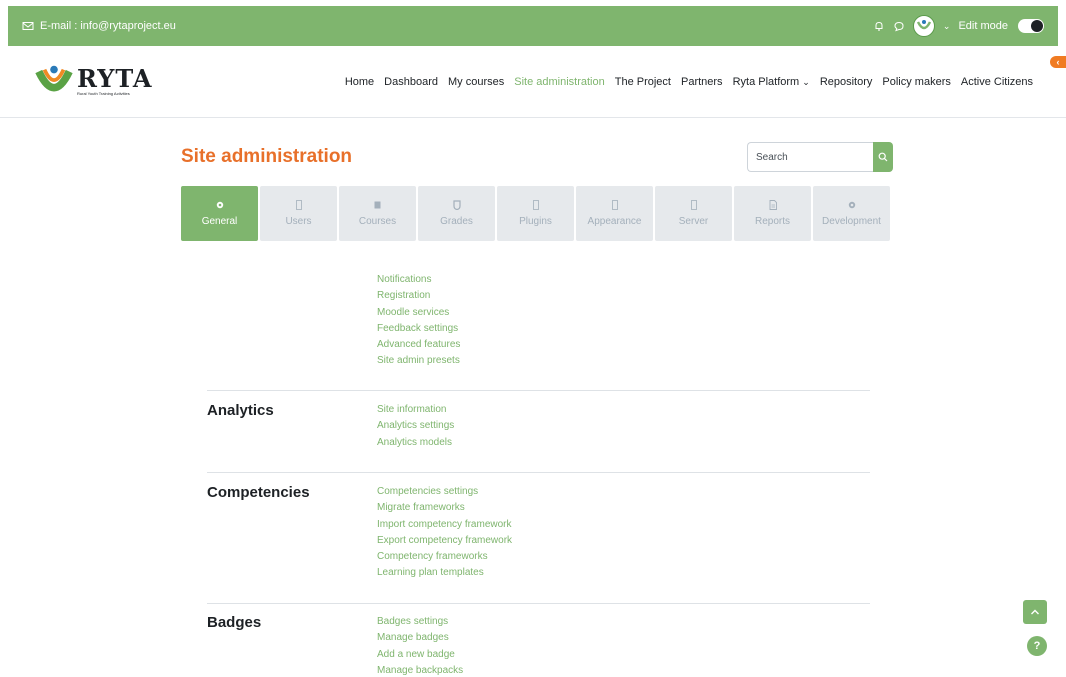  What do you see at coordinates (418, 329) in the screenshot?
I see `link-feedback-settings: Feedback settings` at bounding box center [418, 329].